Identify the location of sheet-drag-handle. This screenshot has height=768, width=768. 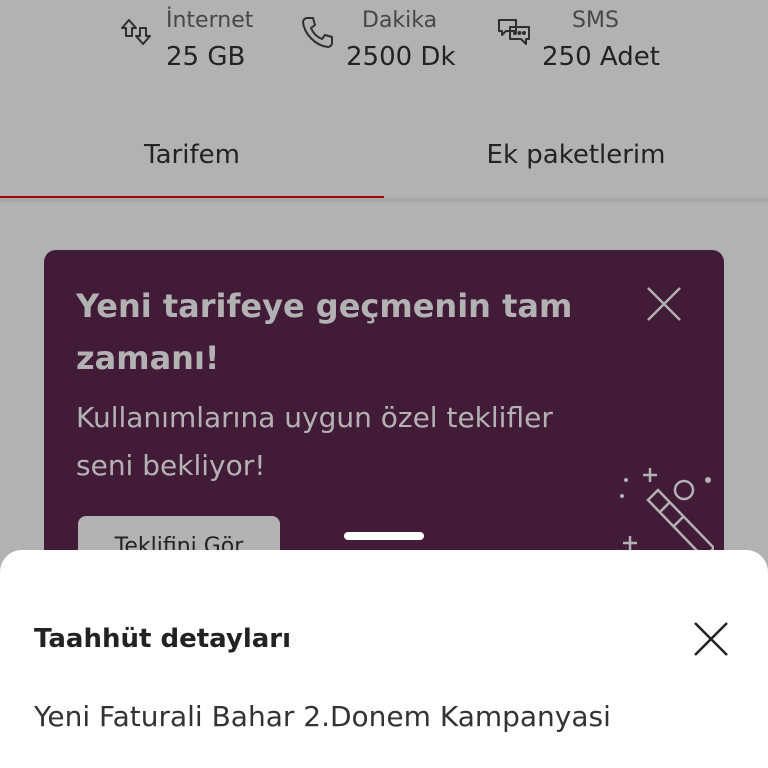
(384, 536).